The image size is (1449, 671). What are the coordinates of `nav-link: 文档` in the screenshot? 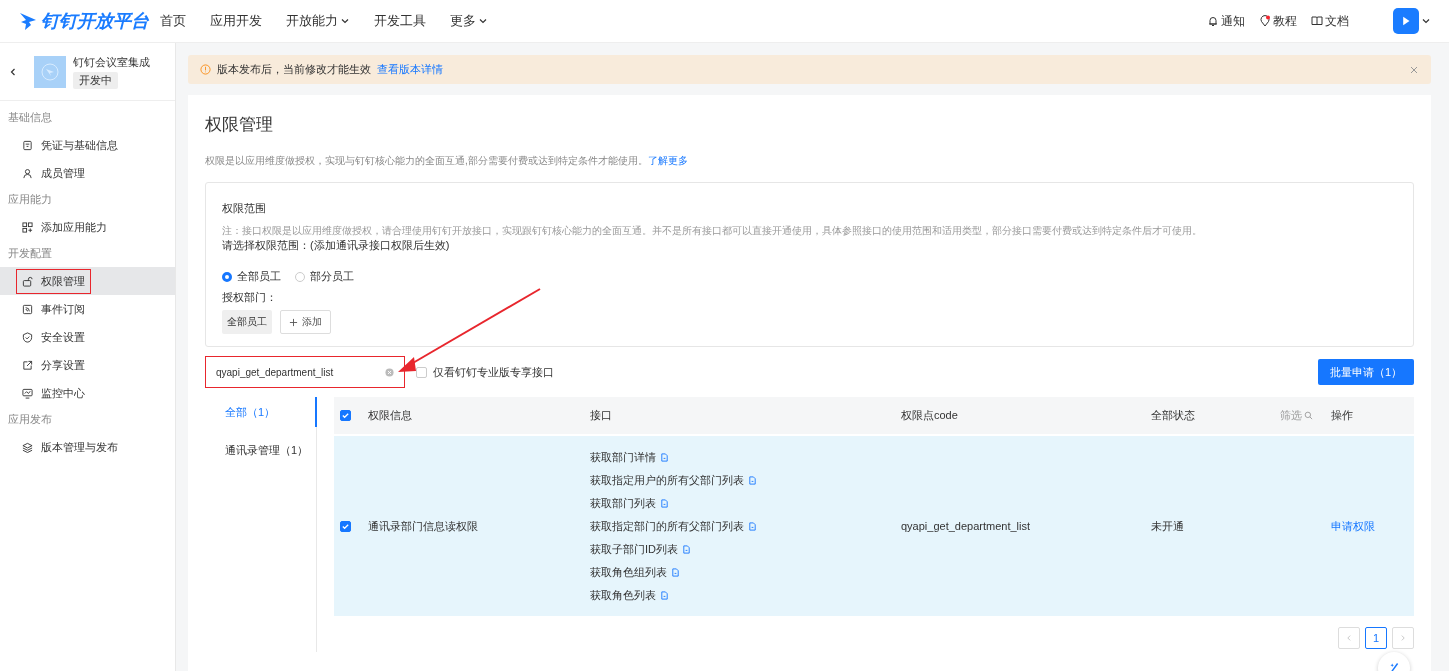 It's located at (1330, 21).